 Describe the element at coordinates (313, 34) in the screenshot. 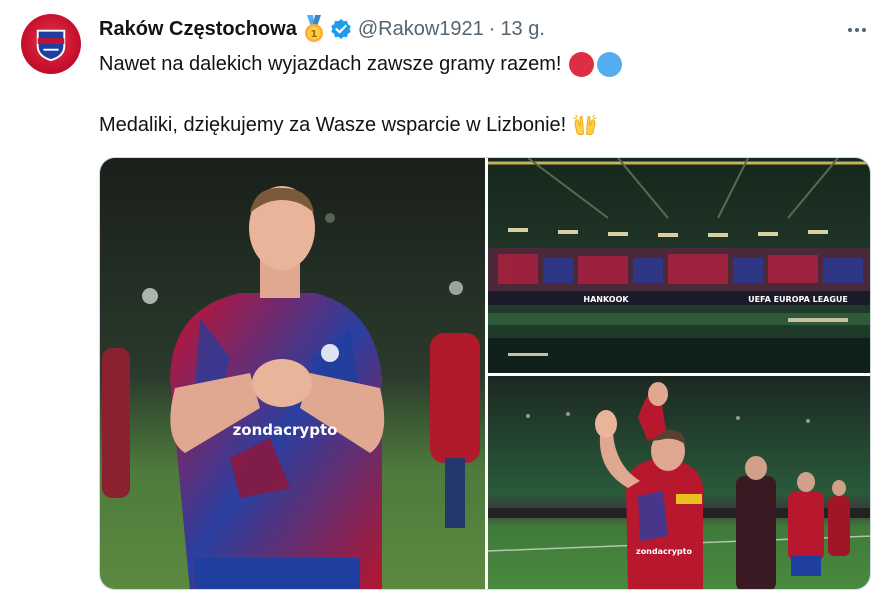

I see `svg-text: 1` at that location.